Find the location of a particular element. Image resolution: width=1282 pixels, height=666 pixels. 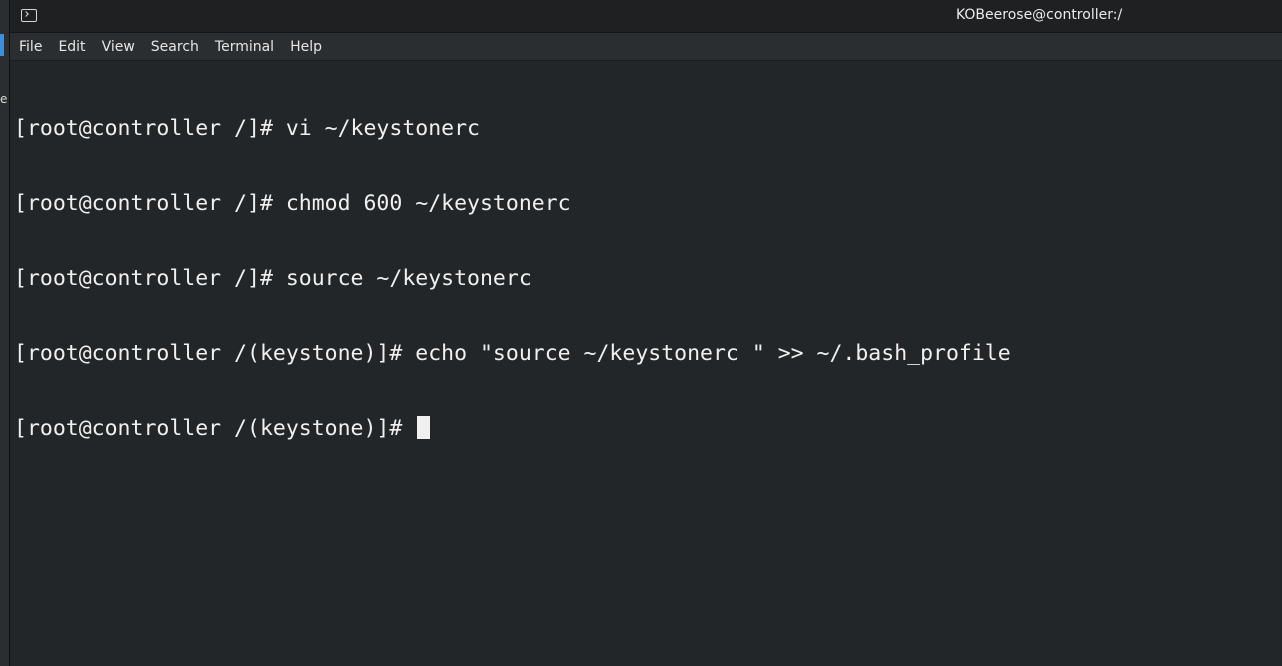

menu-terminal: Terminal is located at coordinates (244, 47).